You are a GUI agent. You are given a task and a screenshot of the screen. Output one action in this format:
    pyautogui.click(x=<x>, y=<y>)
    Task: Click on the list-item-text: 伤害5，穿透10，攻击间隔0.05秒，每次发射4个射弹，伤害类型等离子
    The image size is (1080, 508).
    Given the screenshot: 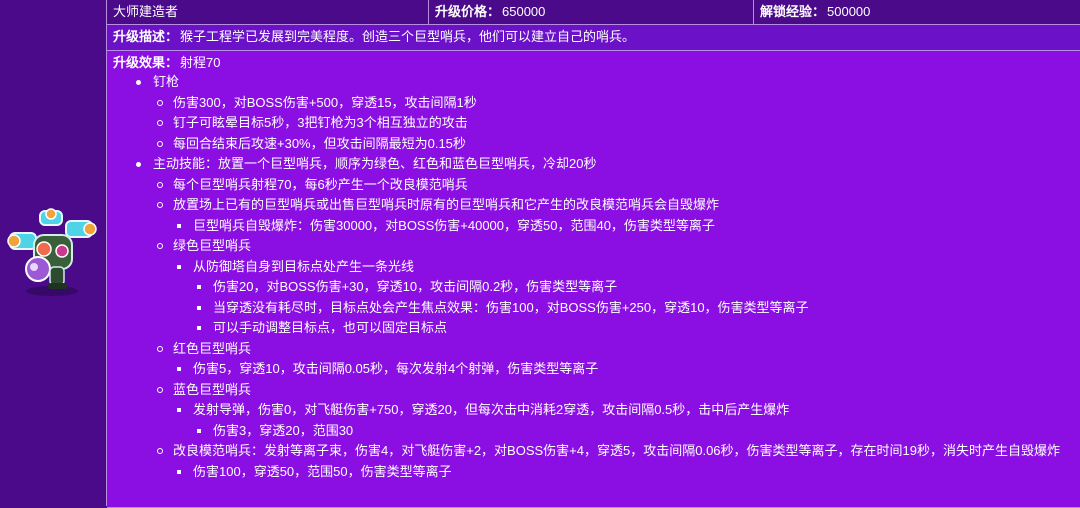 What is the action you would take?
    pyautogui.click(x=396, y=368)
    